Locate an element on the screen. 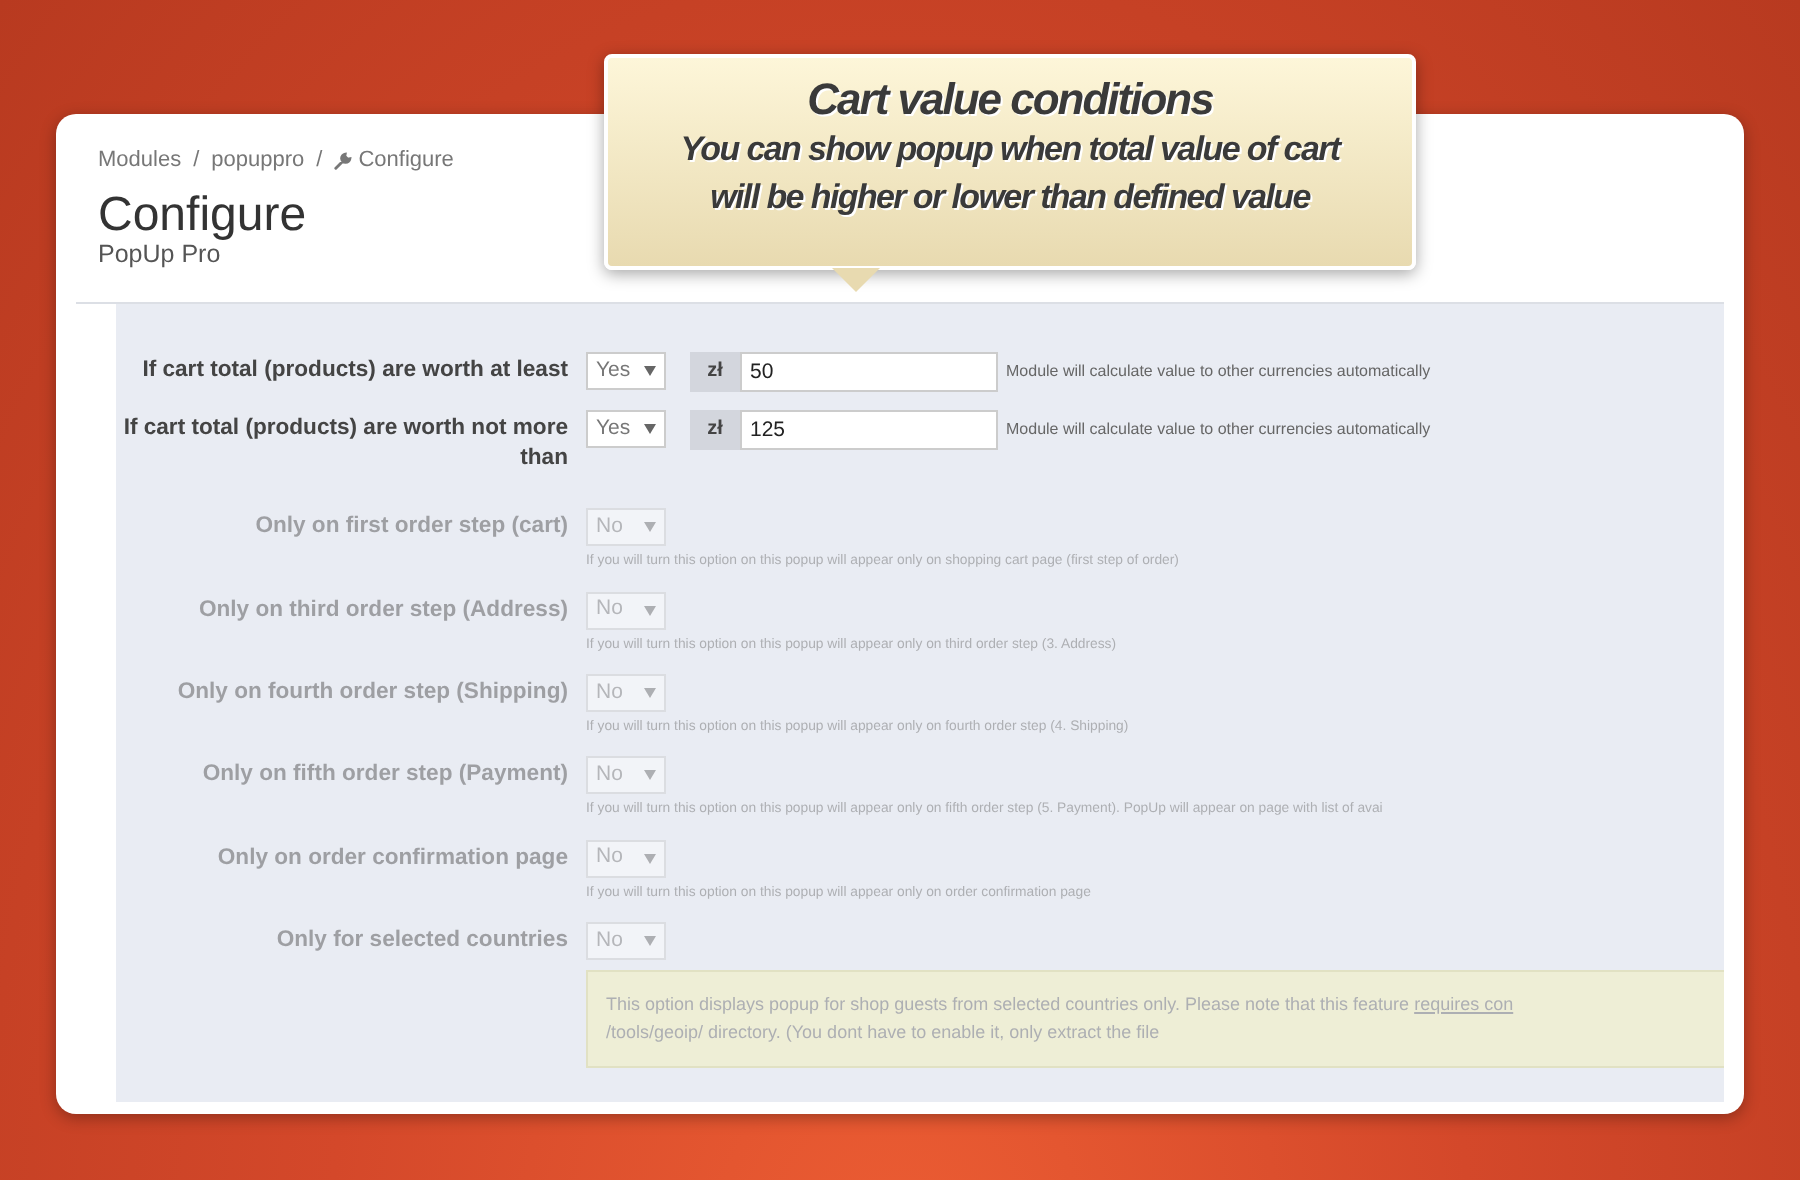  field-label: Only for selected countries is located at coordinates (422, 941).